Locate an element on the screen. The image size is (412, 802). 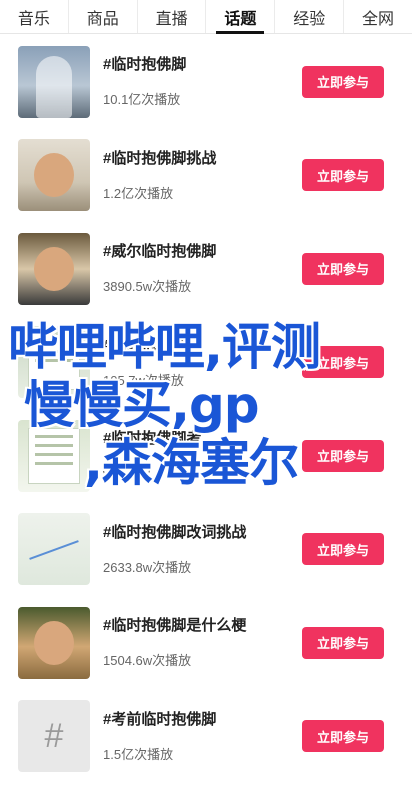
topic-title: #临时抱佛脚考 is located at coordinates (202, 439).